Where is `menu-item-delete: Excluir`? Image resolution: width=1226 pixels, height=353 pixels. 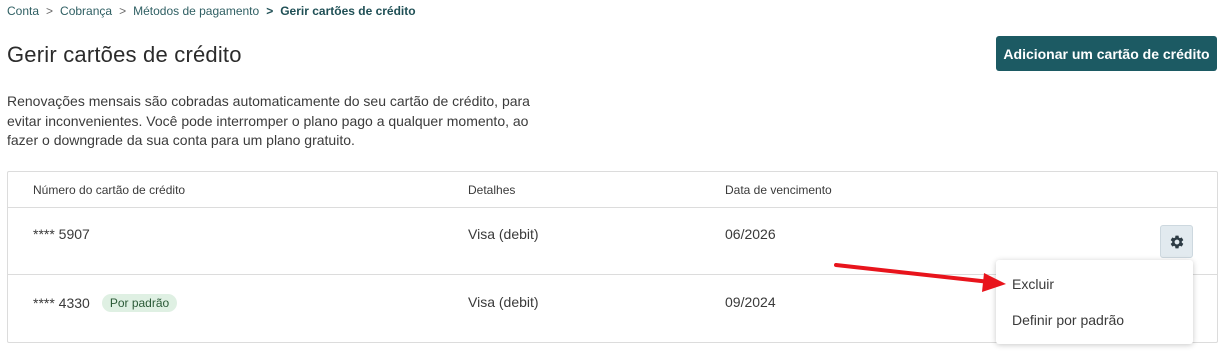 menu-item-delete: Excluir is located at coordinates (1033, 284).